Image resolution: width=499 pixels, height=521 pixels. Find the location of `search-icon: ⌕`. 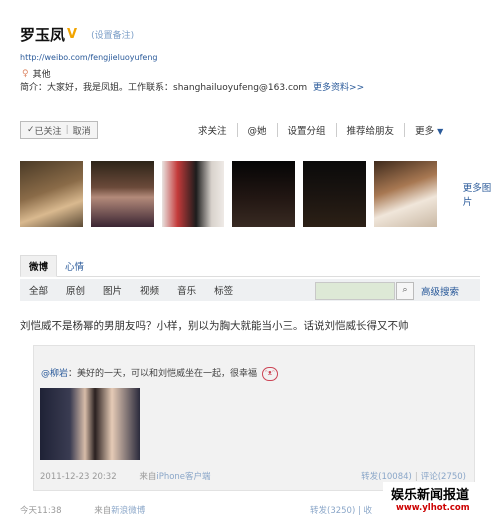

search-icon: ⌕ is located at coordinates (405, 291).